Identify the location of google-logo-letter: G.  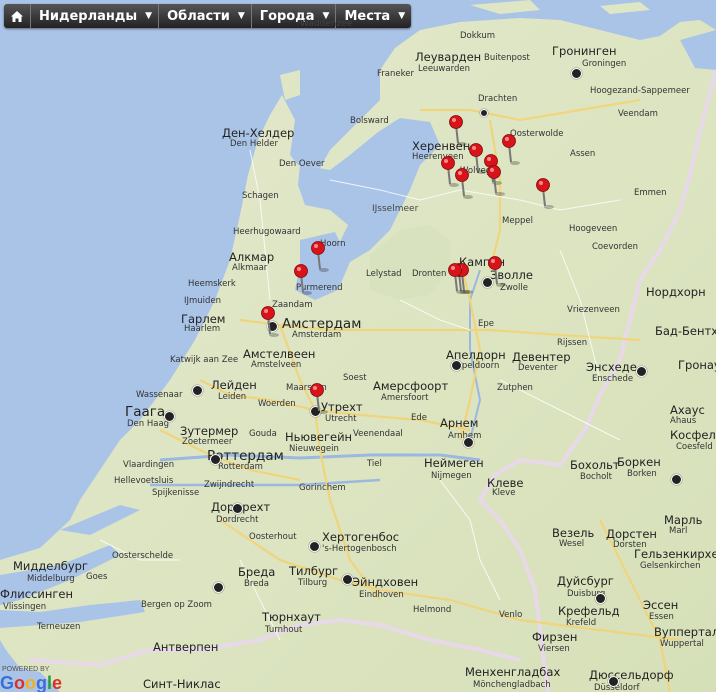
(7, 682).